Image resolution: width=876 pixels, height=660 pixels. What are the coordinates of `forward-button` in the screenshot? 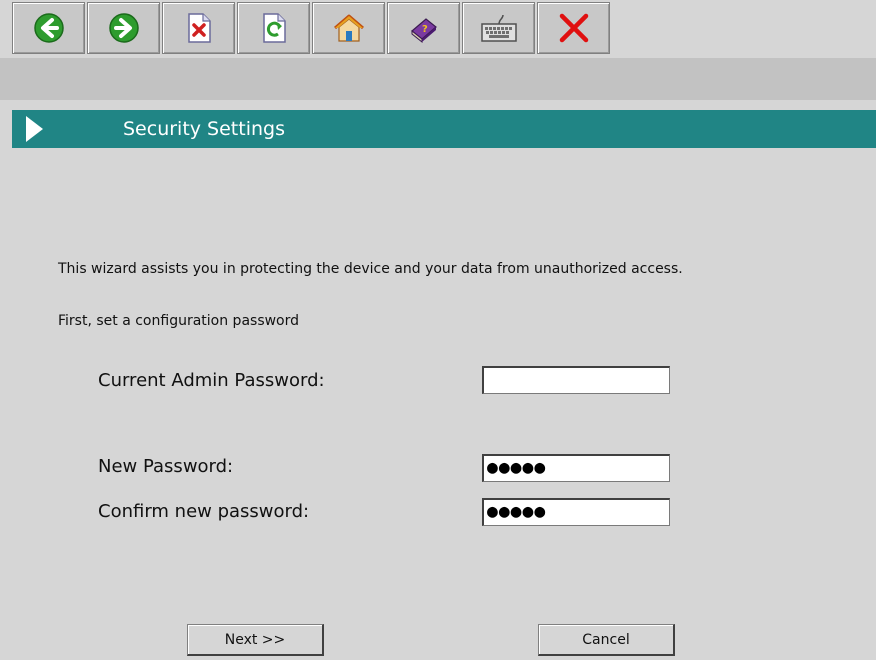 It's located at (123, 28).